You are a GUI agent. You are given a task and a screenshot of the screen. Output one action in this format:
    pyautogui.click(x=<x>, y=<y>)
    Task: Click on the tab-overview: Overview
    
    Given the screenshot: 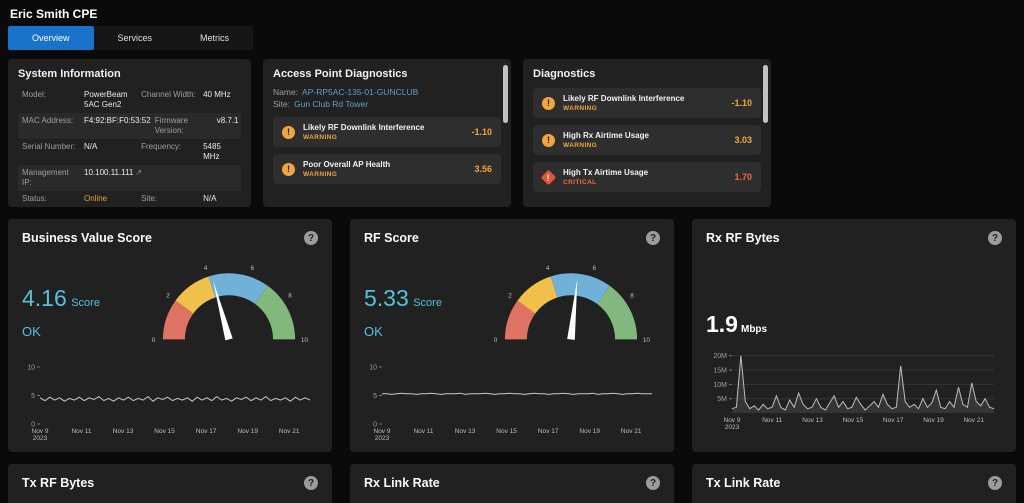 What is the action you would take?
    pyautogui.click(x=51, y=38)
    